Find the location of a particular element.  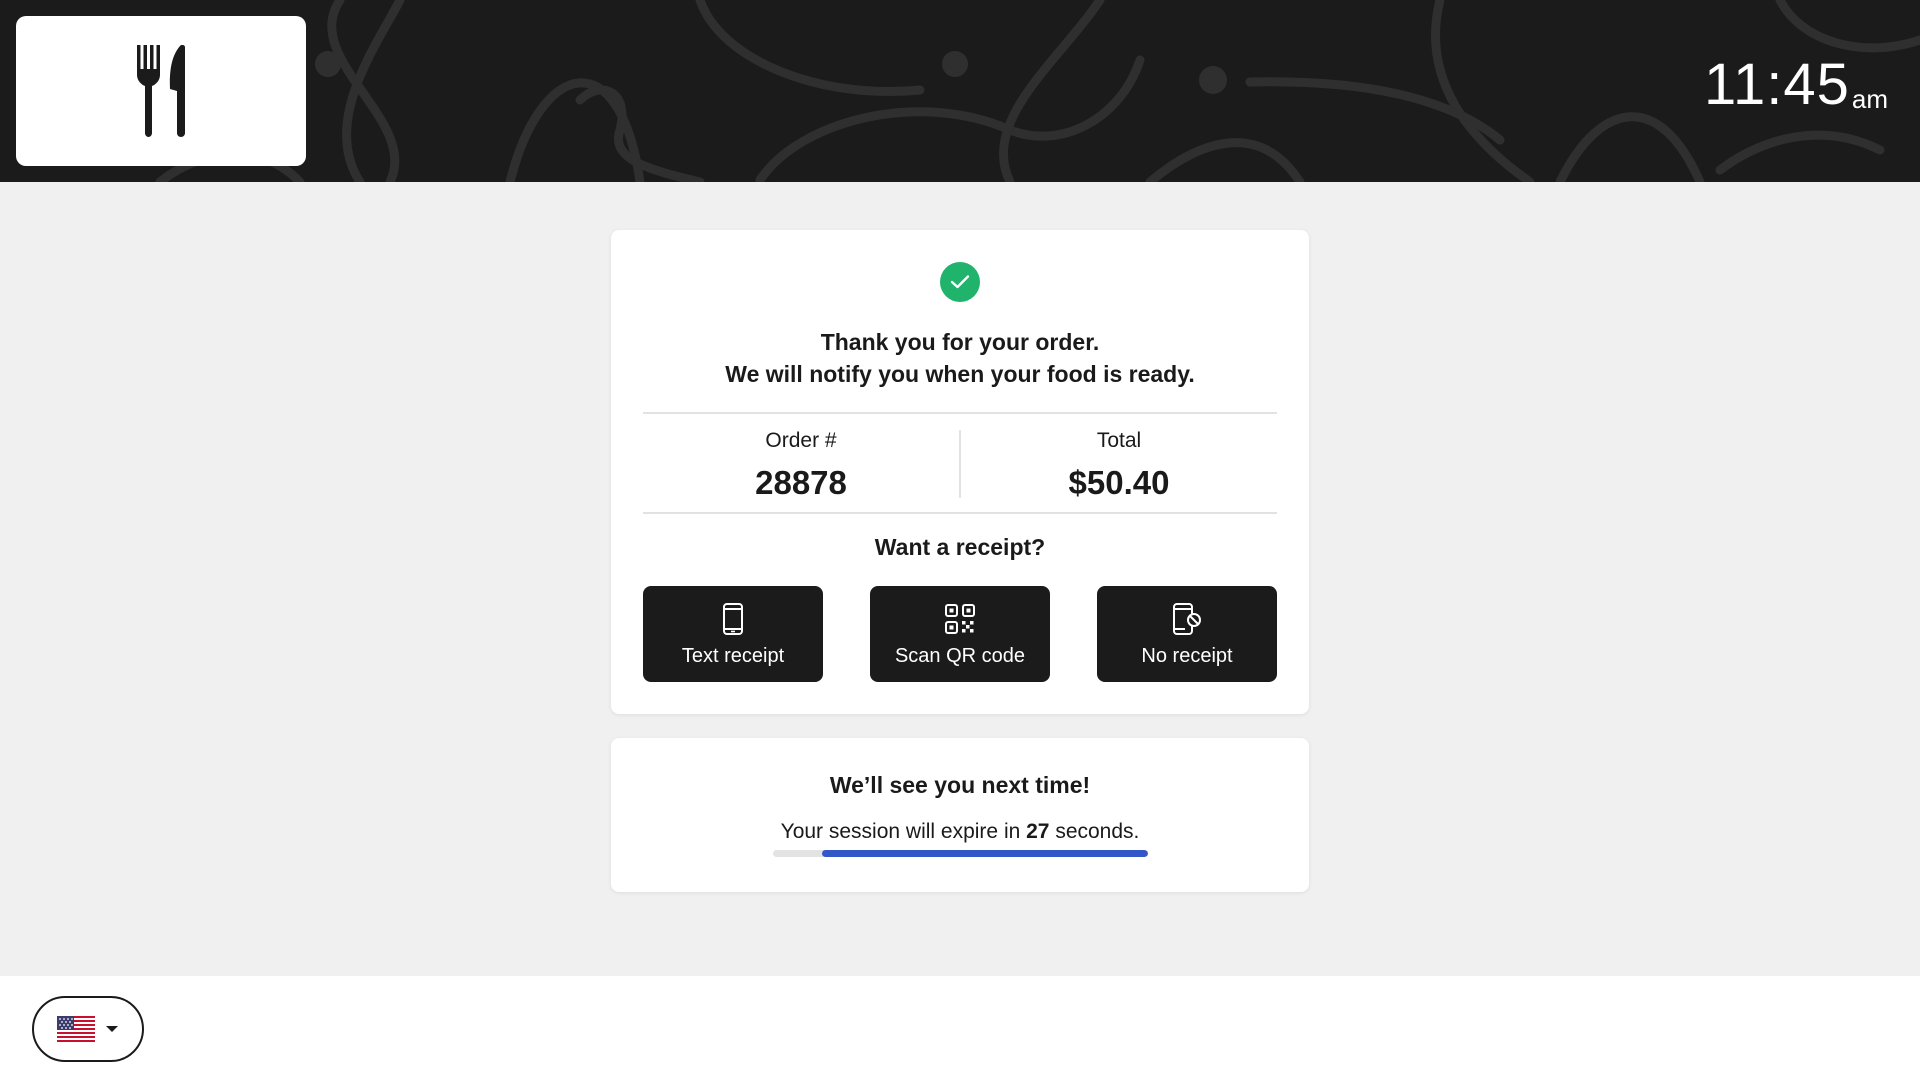

caret-down-icon is located at coordinates (112, 1029).